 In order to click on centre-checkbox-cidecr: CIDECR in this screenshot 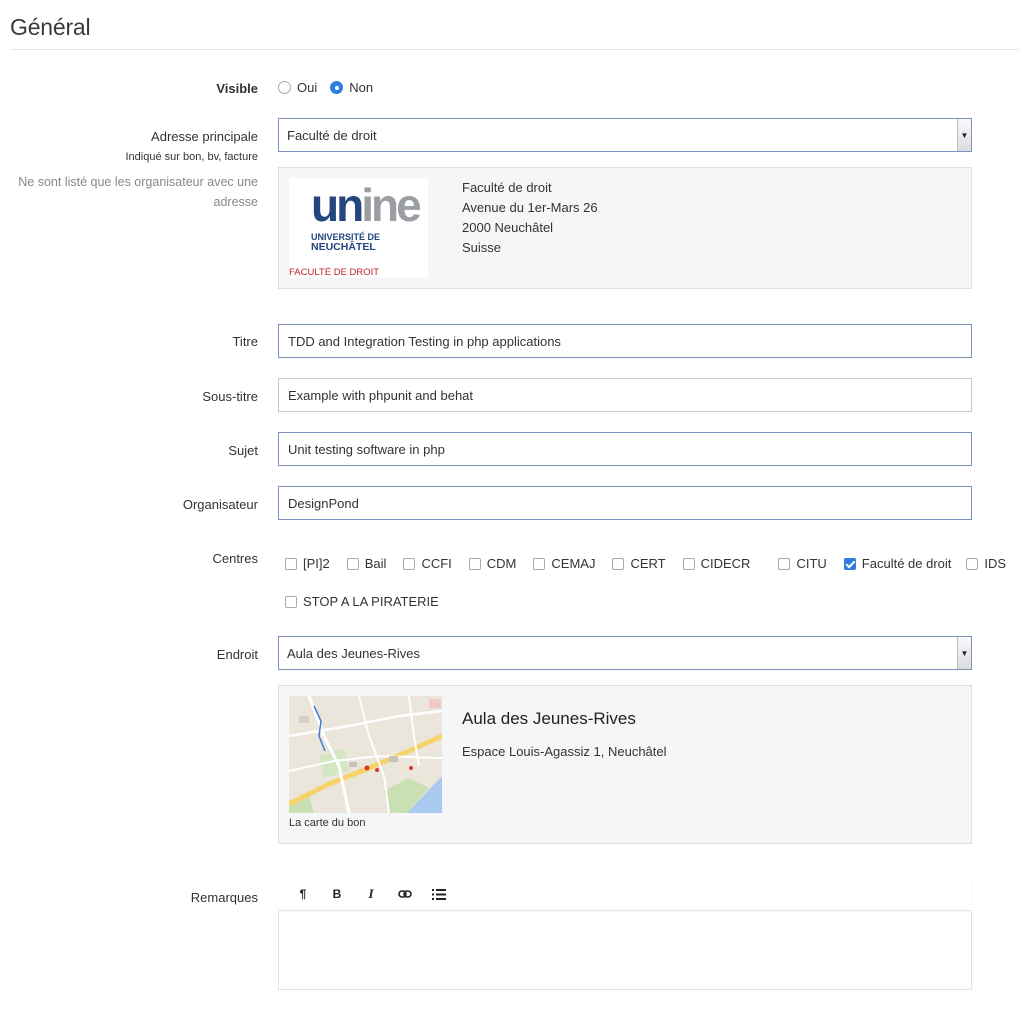, I will do `click(716, 563)`.